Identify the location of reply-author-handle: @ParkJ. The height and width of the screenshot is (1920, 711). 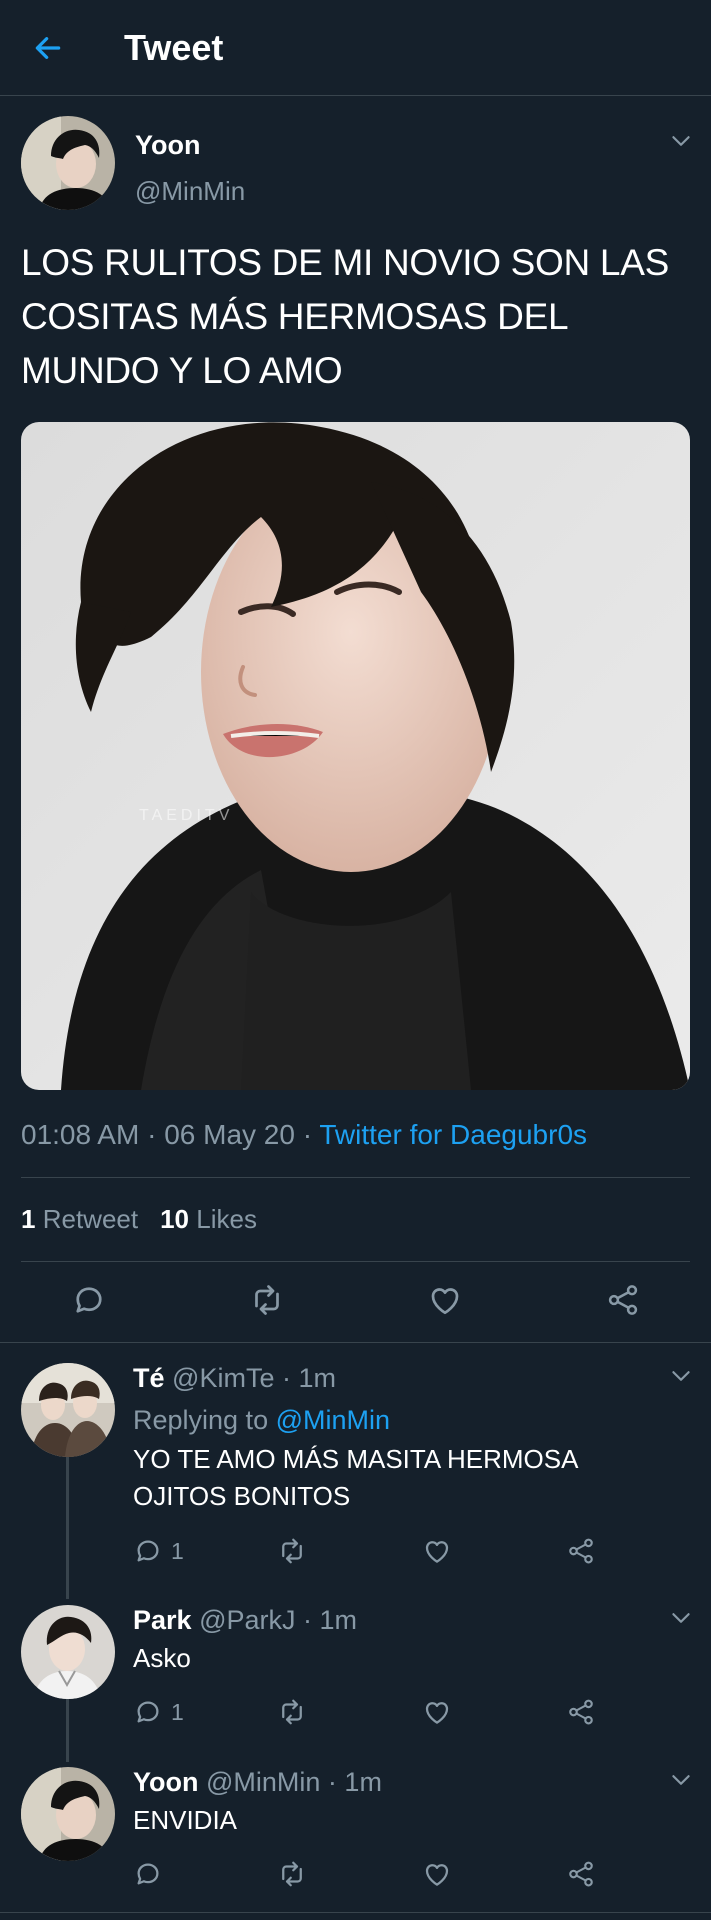
(247, 1620).